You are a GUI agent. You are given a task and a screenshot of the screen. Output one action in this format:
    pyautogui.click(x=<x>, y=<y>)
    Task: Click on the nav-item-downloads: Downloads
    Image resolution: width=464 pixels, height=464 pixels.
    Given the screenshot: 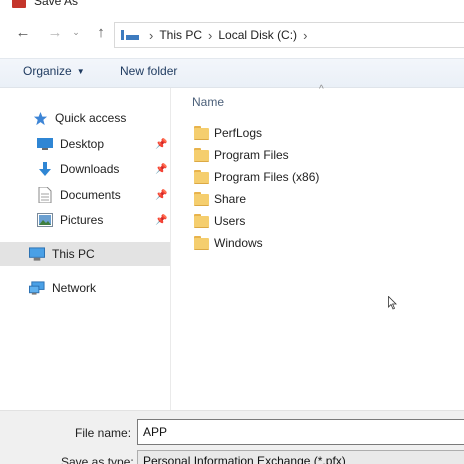 What is the action you would take?
    pyautogui.click(x=78, y=169)
    